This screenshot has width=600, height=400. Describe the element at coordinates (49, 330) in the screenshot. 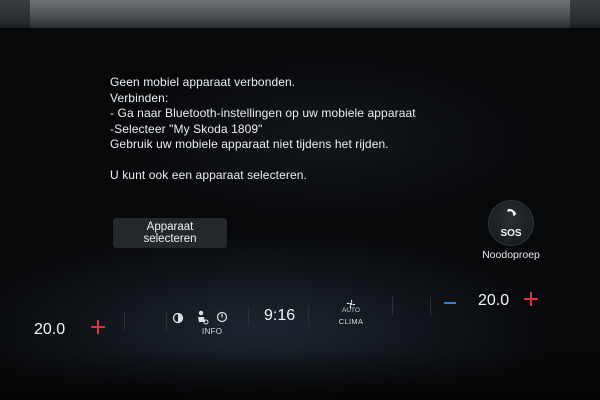

I see `left-temperature: 20.0` at that location.